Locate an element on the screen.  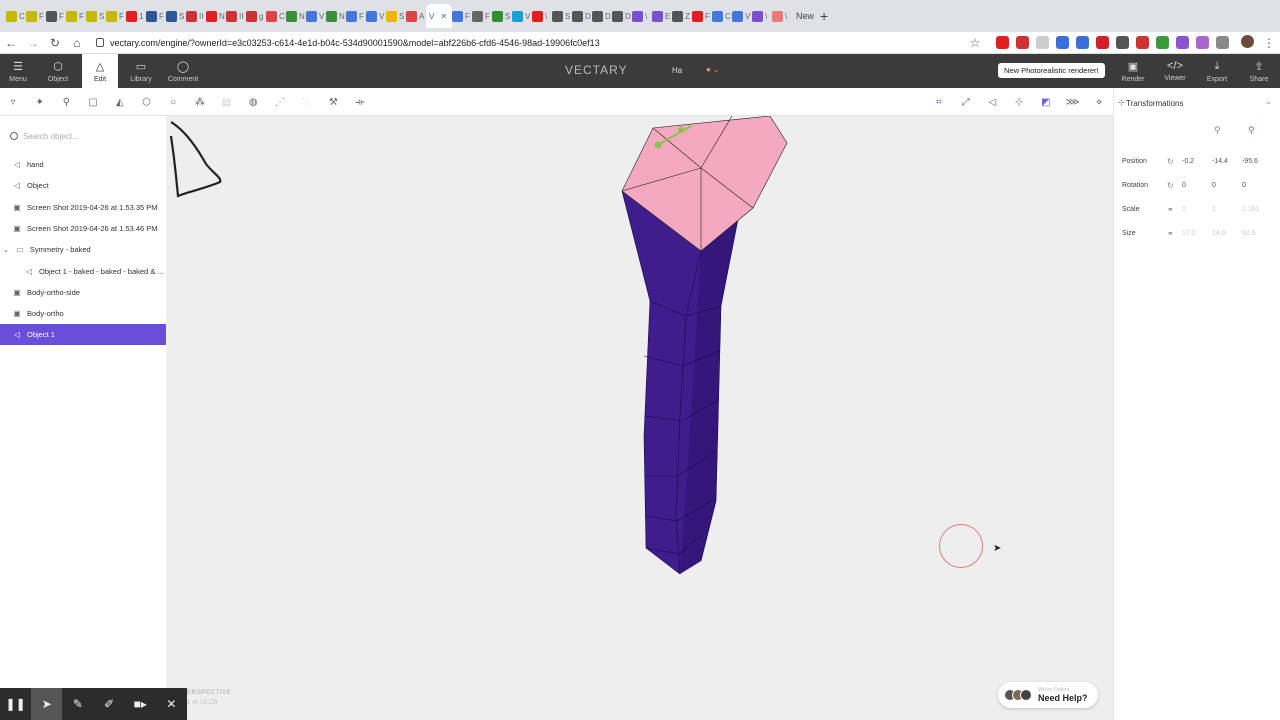
view-tool-icon: ⤢ is located at coordinates (966, 102).